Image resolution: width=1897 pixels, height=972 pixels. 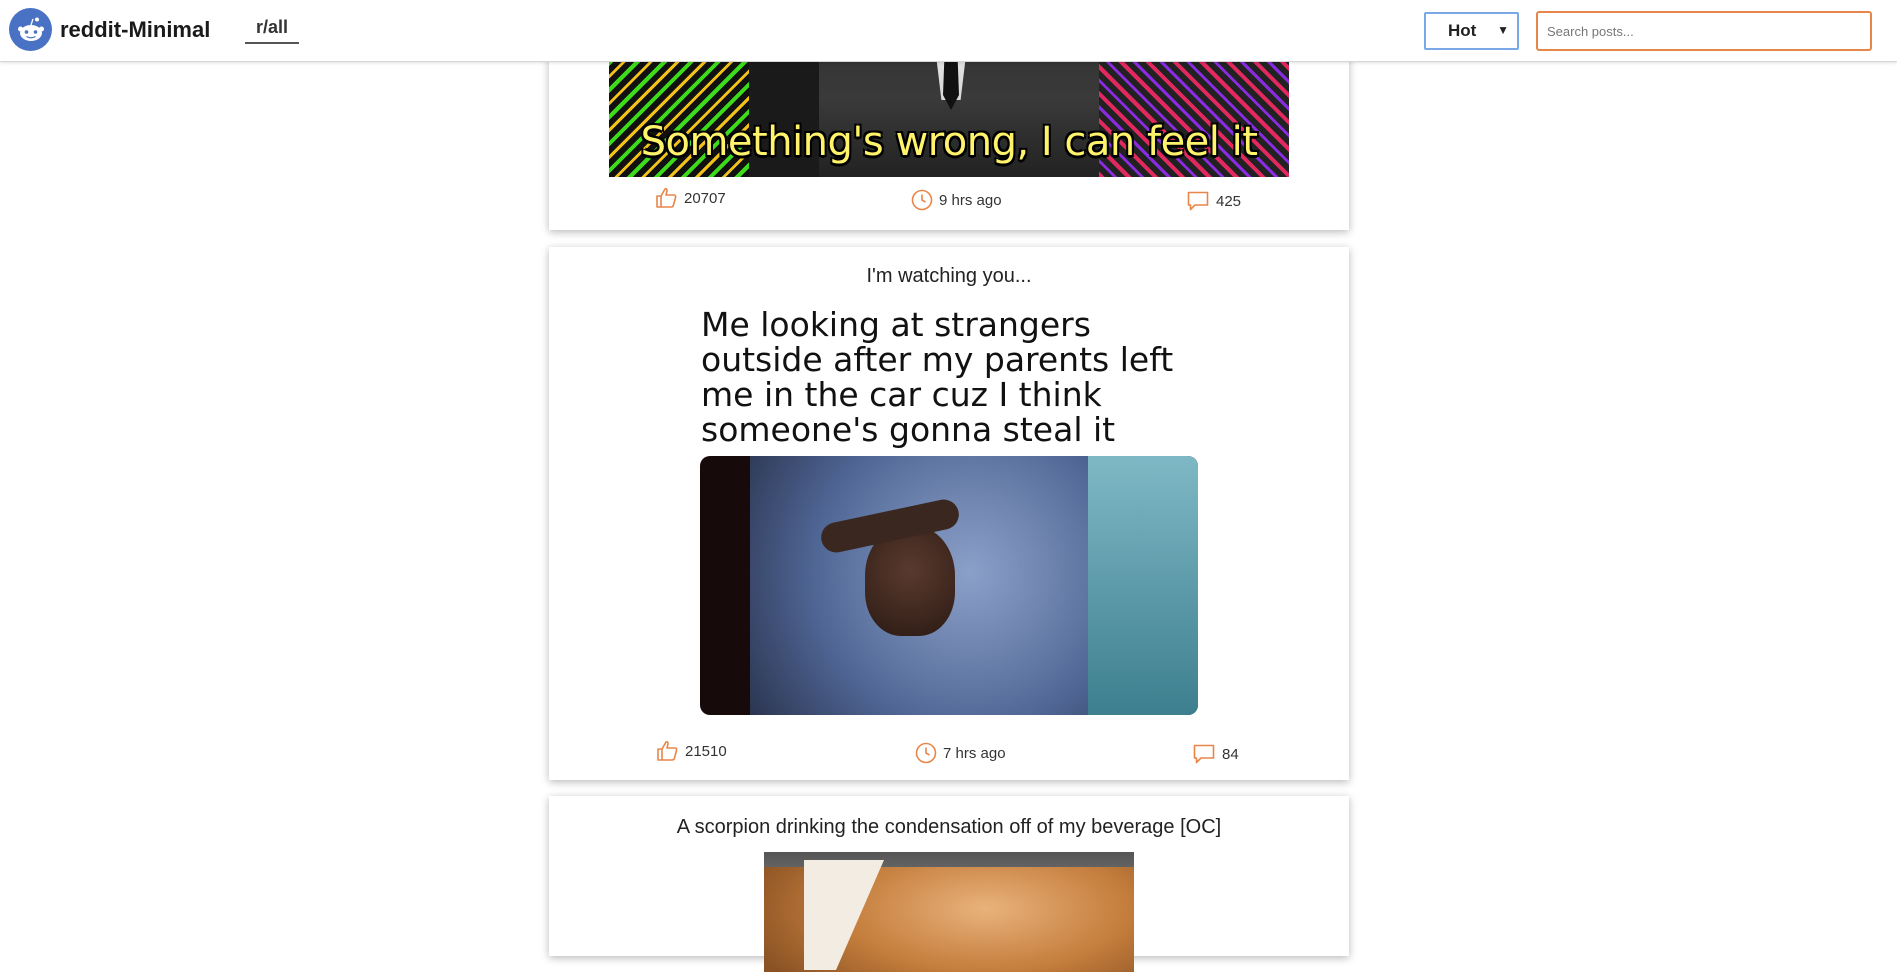 What do you see at coordinates (1704, 31) in the screenshot?
I see `search-input` at bounding box center [1704, 31].